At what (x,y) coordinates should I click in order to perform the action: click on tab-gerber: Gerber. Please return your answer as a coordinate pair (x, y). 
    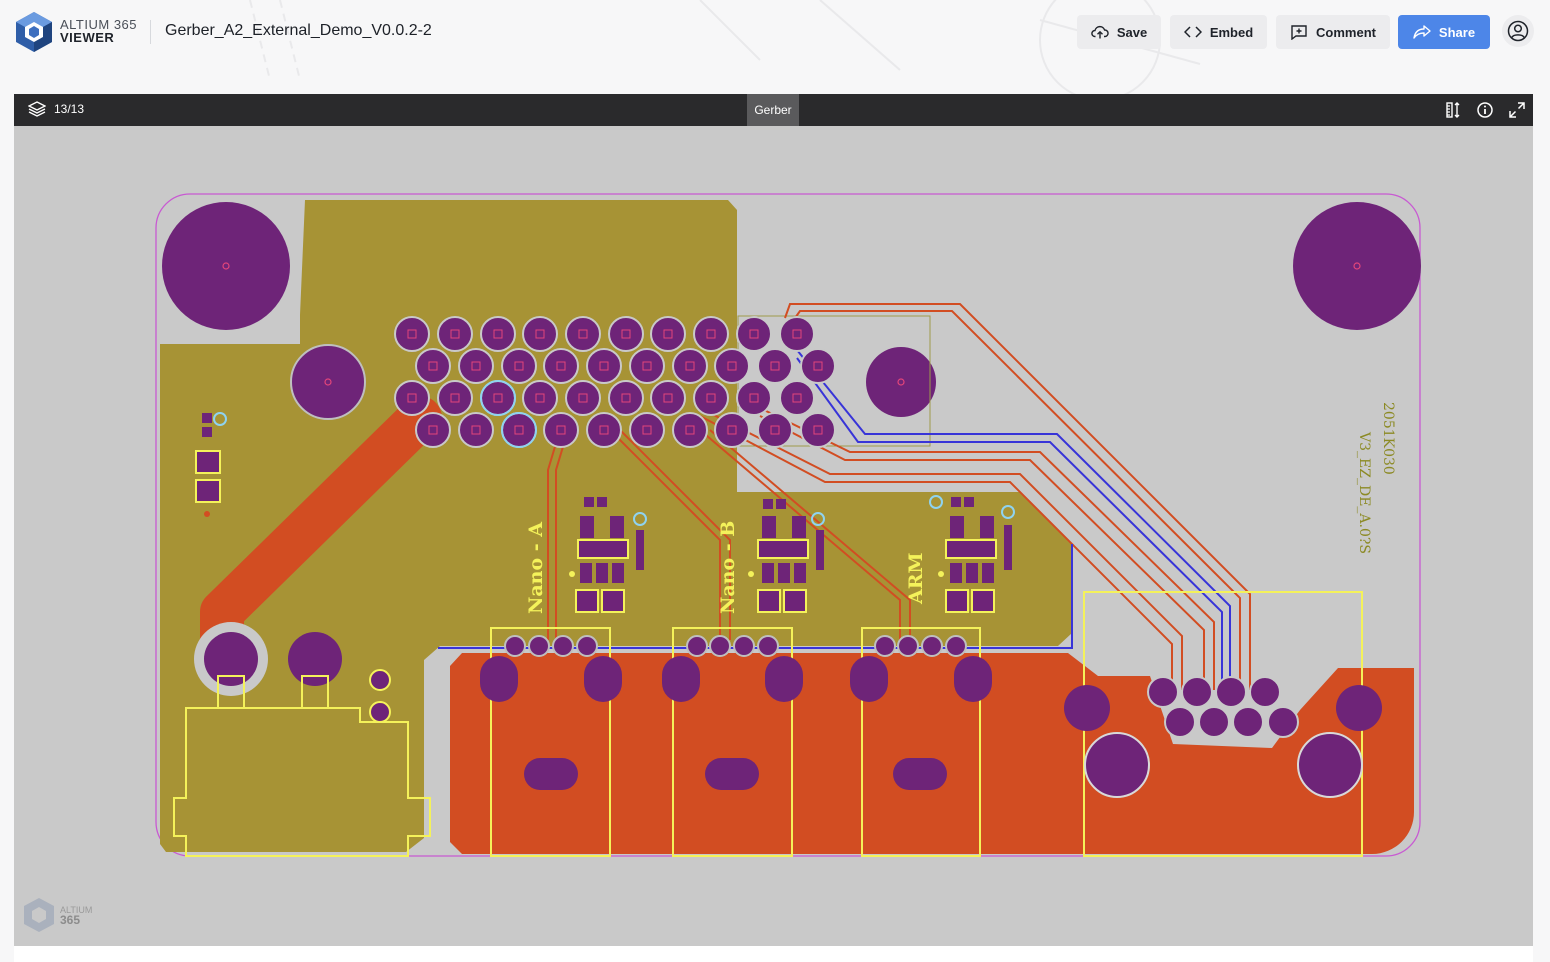
    Looking at the image, I should click on (773, 110).